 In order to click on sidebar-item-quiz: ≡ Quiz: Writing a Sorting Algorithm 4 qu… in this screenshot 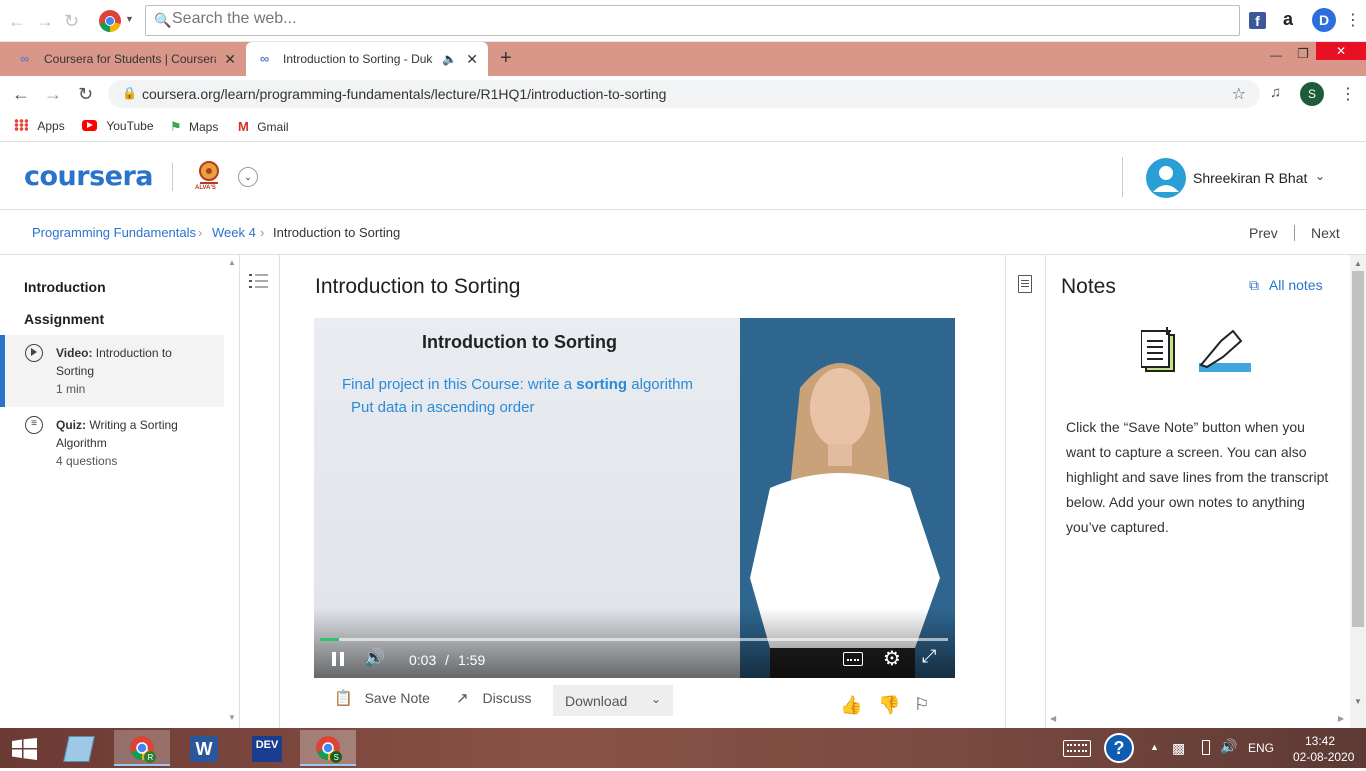, I will do `click(112, 442)`.